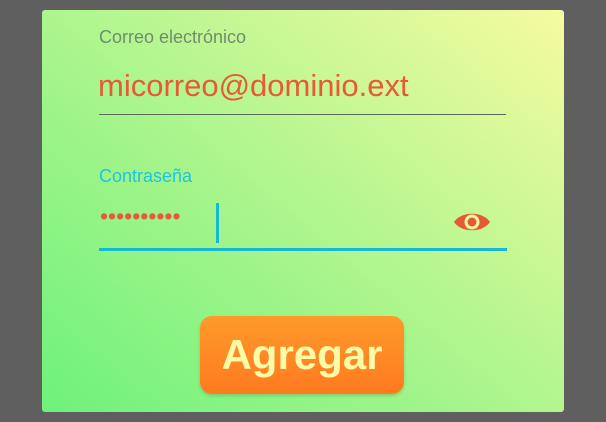  Describe the element at coordinates (253, 86) in the screenshot. I see `email-input: micorreo@dominio.ext` at that location.